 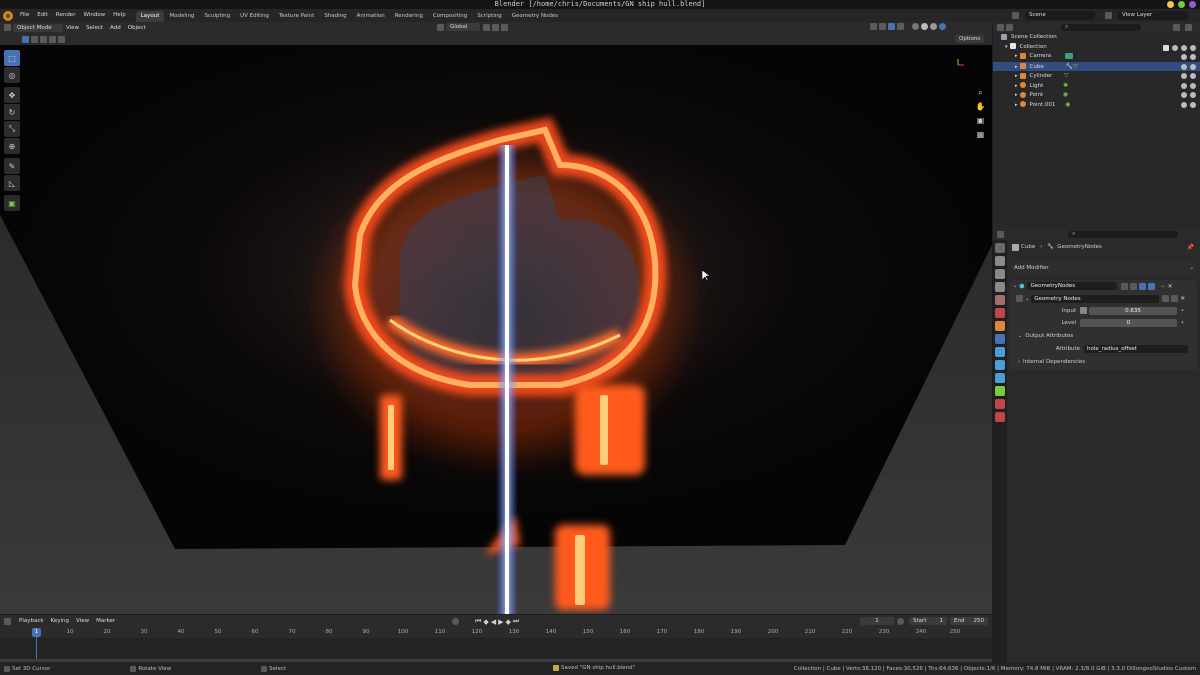 What do you see at coordinates (493, 622) in the screenshot?
I see `play-reverse-icon: ◀` at bounding box center [493, 622].